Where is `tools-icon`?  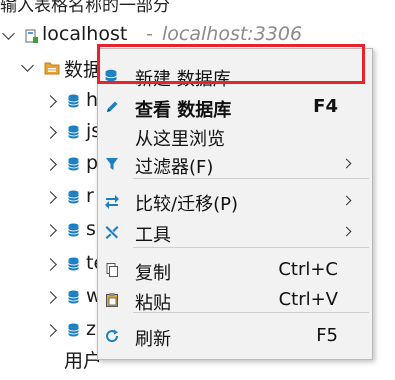
tools-icon is located at coordinates (112, 232).